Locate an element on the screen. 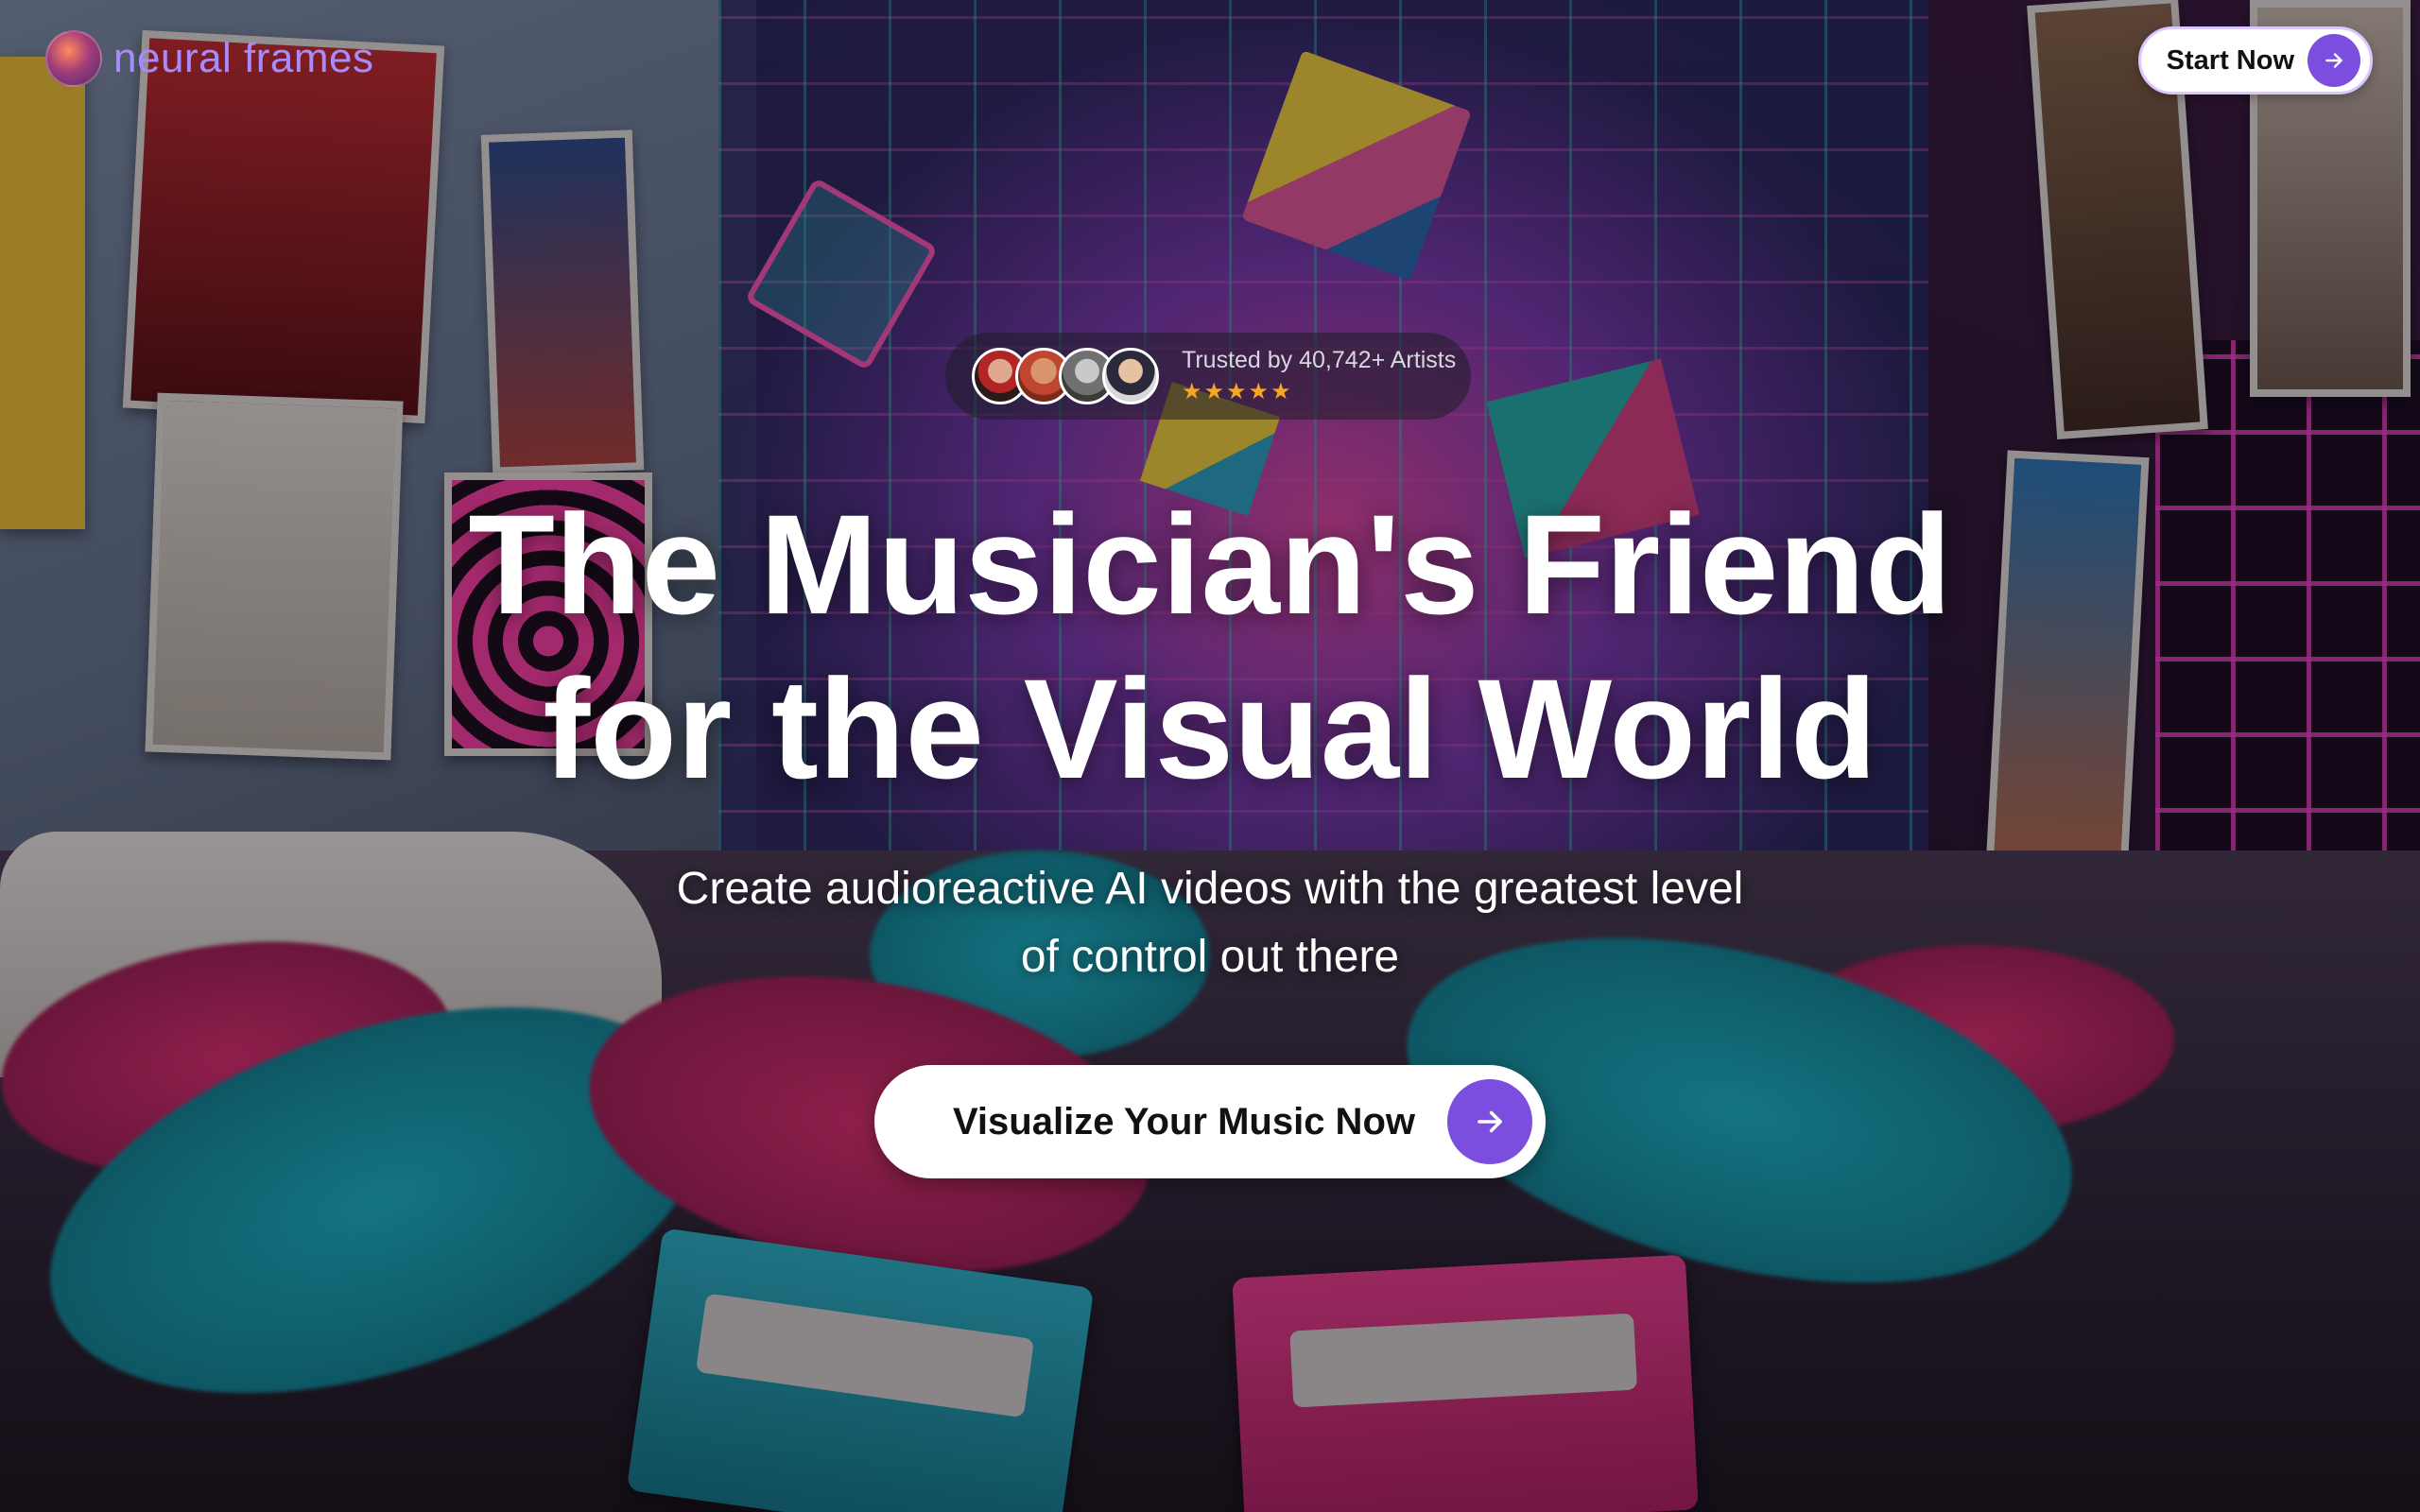  trust-badge: Trusted by 40,742+ Artists ★★★★★ is located at coordinates (1208, 376).